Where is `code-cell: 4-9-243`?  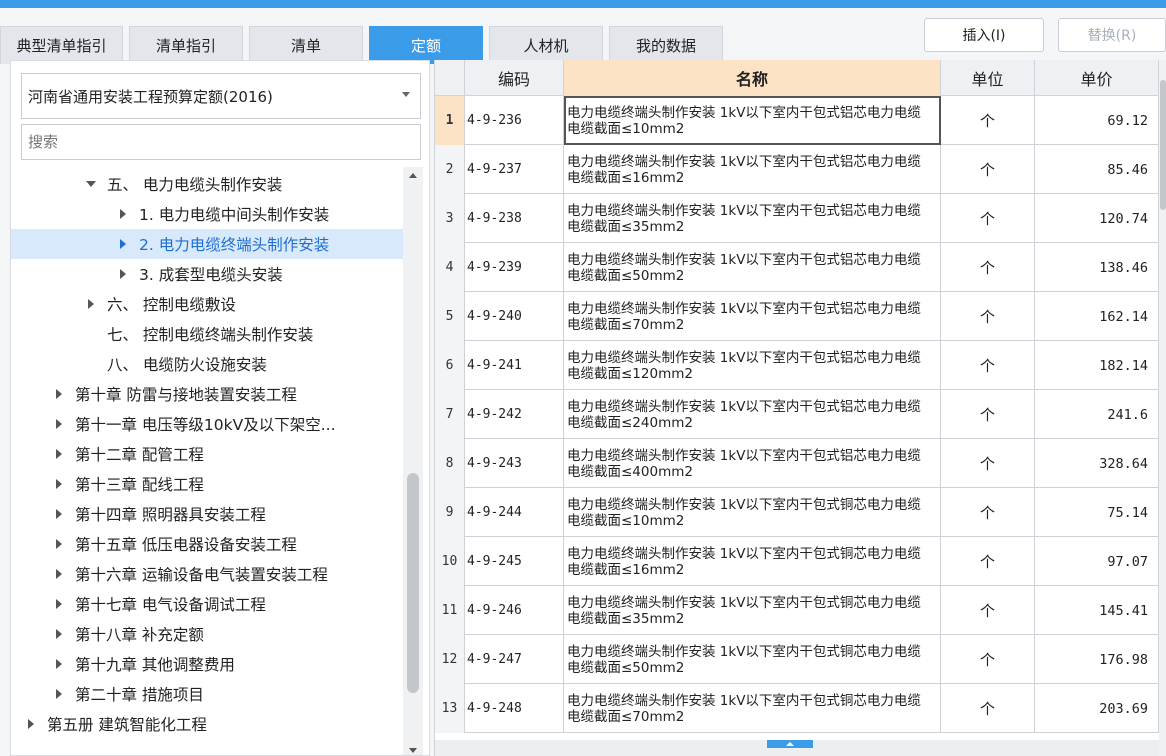
code-cell: 4-9-243 is located at coordinates (514, 463).